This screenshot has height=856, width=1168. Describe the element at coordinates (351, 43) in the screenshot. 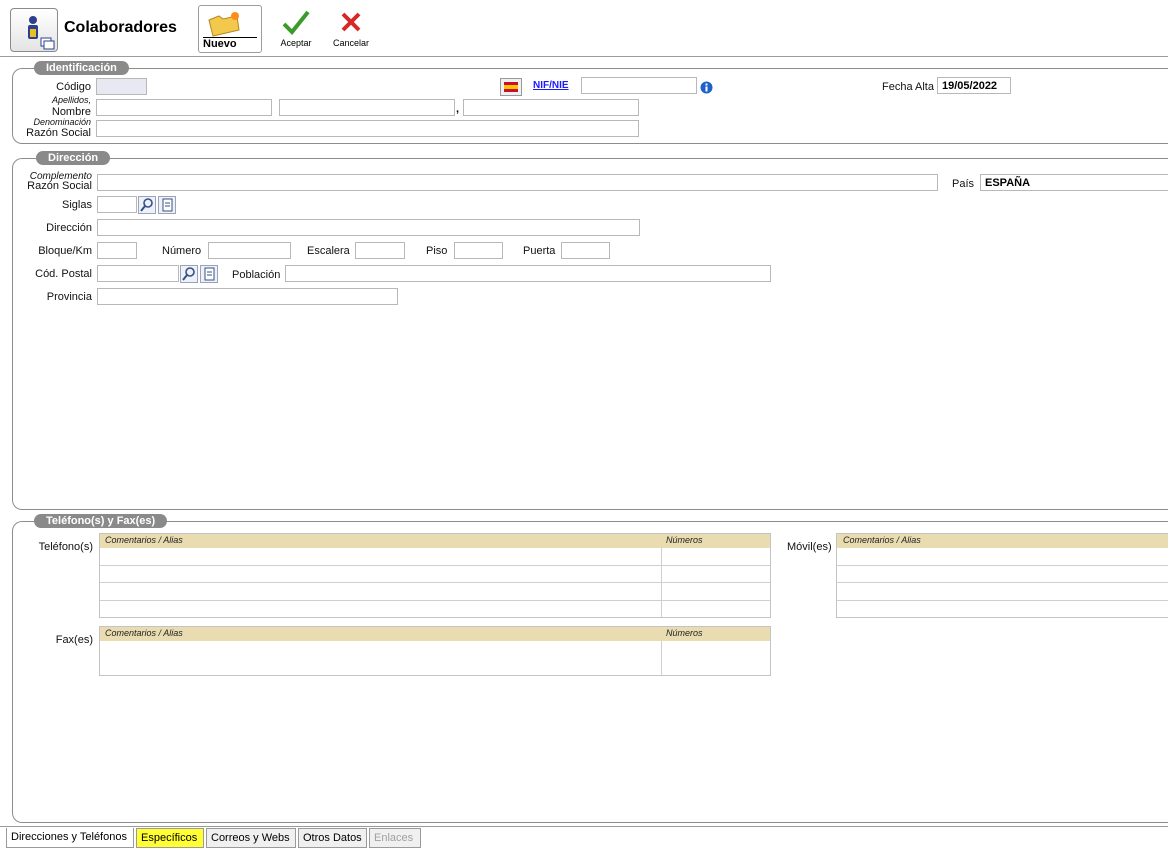

I see `cancel-button-label: Cancelar` at that location.